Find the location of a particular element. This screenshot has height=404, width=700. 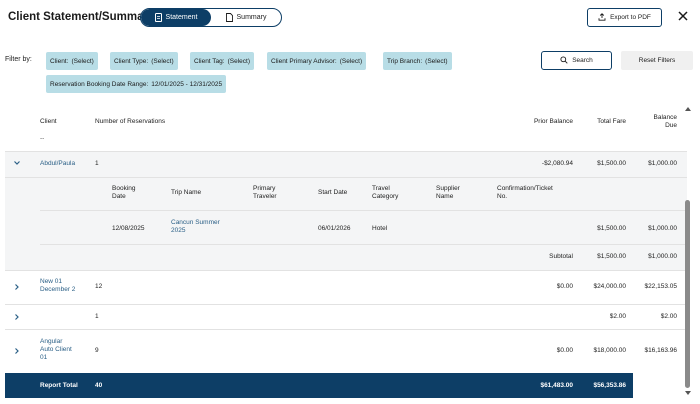

subtotal-balance-due: $1,000.00 is located at coordinates (662, 256).